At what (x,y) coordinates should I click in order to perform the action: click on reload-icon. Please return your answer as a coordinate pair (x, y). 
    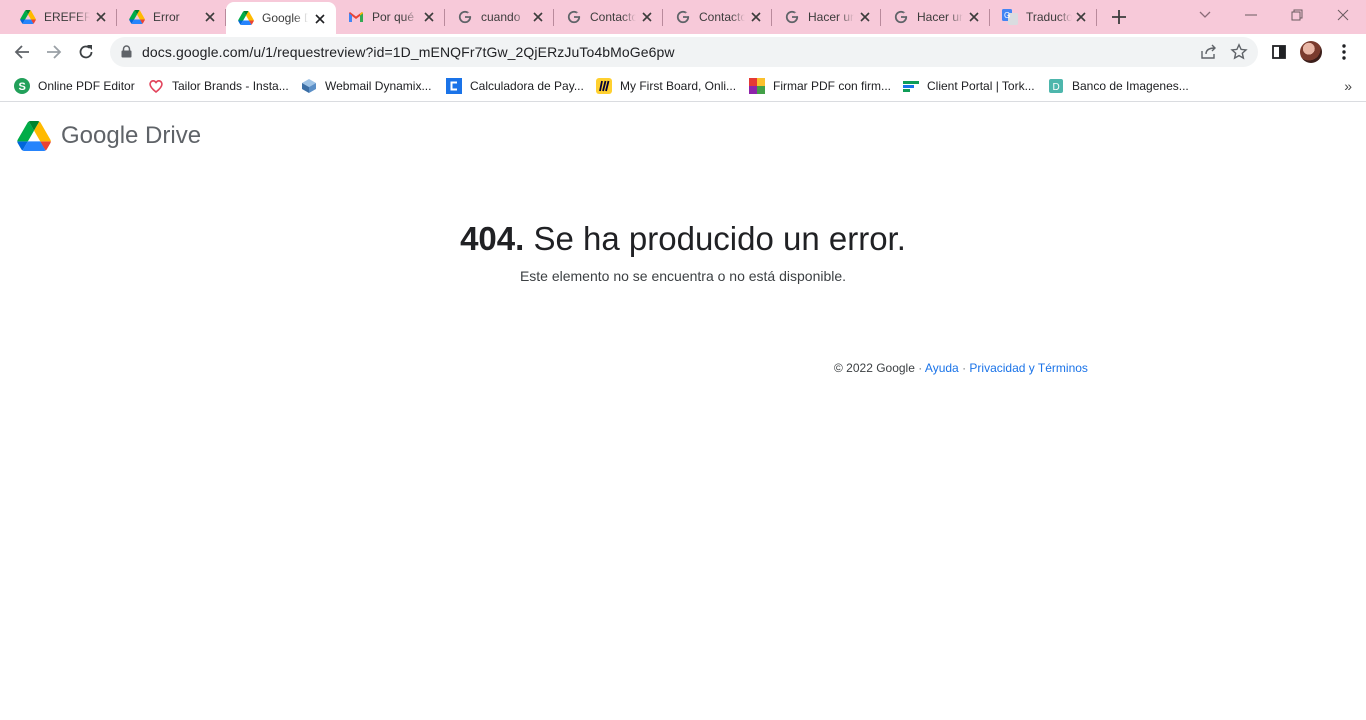
    Looking at the image, I should click on (86, 52).